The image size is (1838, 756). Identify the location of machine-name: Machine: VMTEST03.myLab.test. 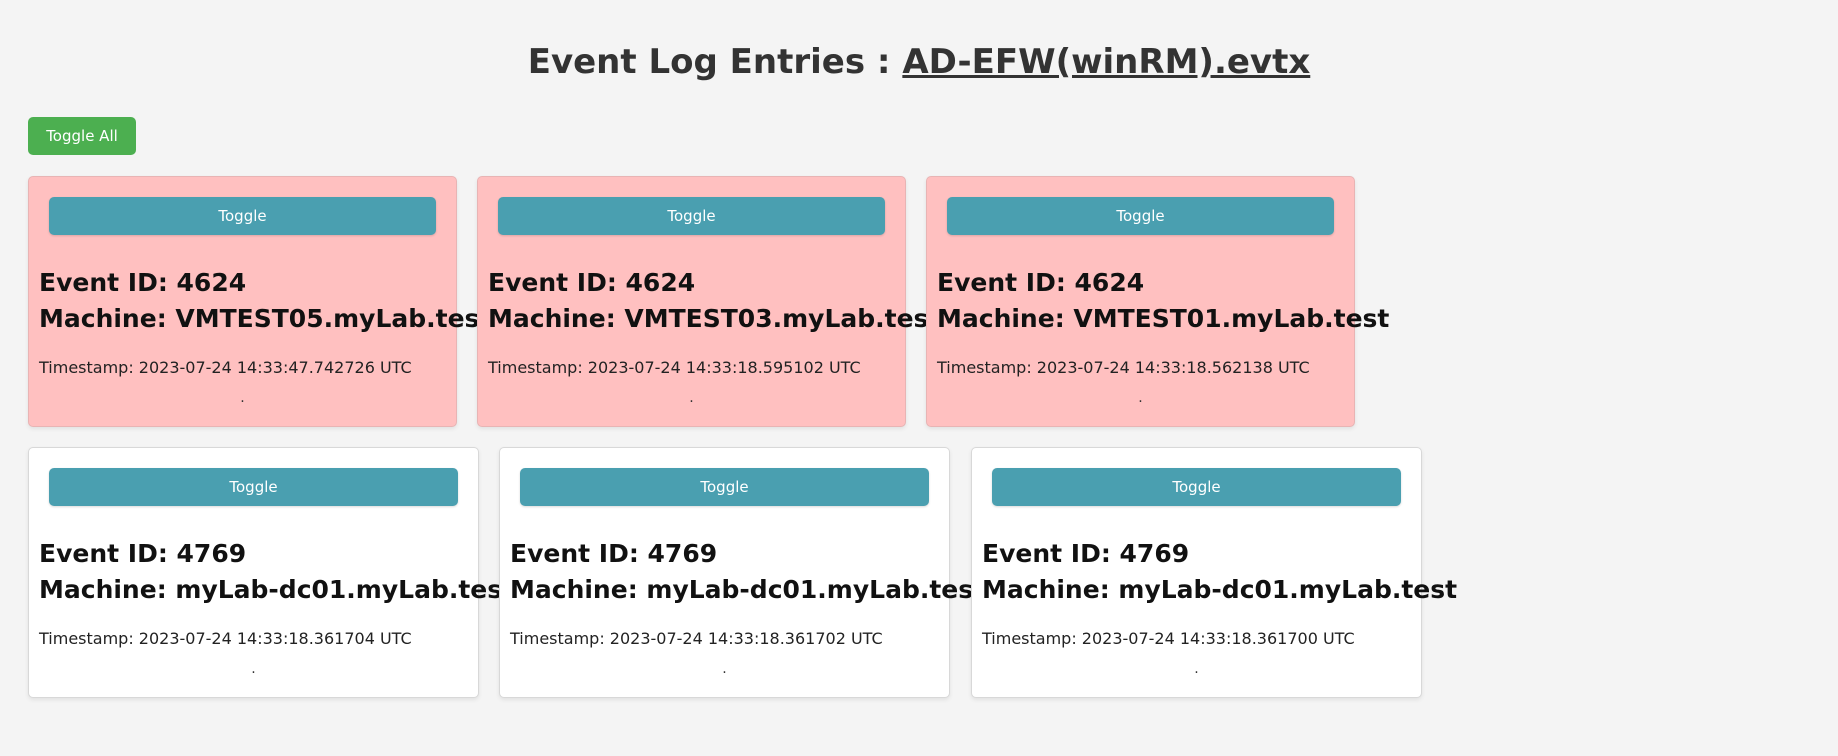
(714, 318).